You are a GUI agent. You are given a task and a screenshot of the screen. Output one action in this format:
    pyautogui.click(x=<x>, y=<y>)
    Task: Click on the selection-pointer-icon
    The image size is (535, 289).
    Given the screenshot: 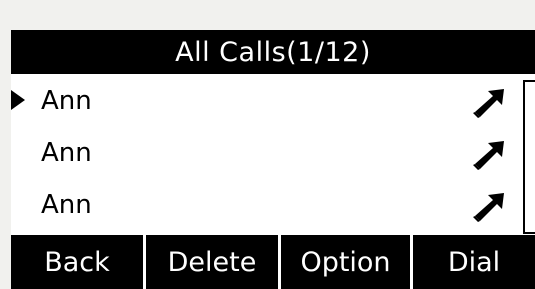 What is the action you would take?
    pyautogui.click(x=18, y=100)
    